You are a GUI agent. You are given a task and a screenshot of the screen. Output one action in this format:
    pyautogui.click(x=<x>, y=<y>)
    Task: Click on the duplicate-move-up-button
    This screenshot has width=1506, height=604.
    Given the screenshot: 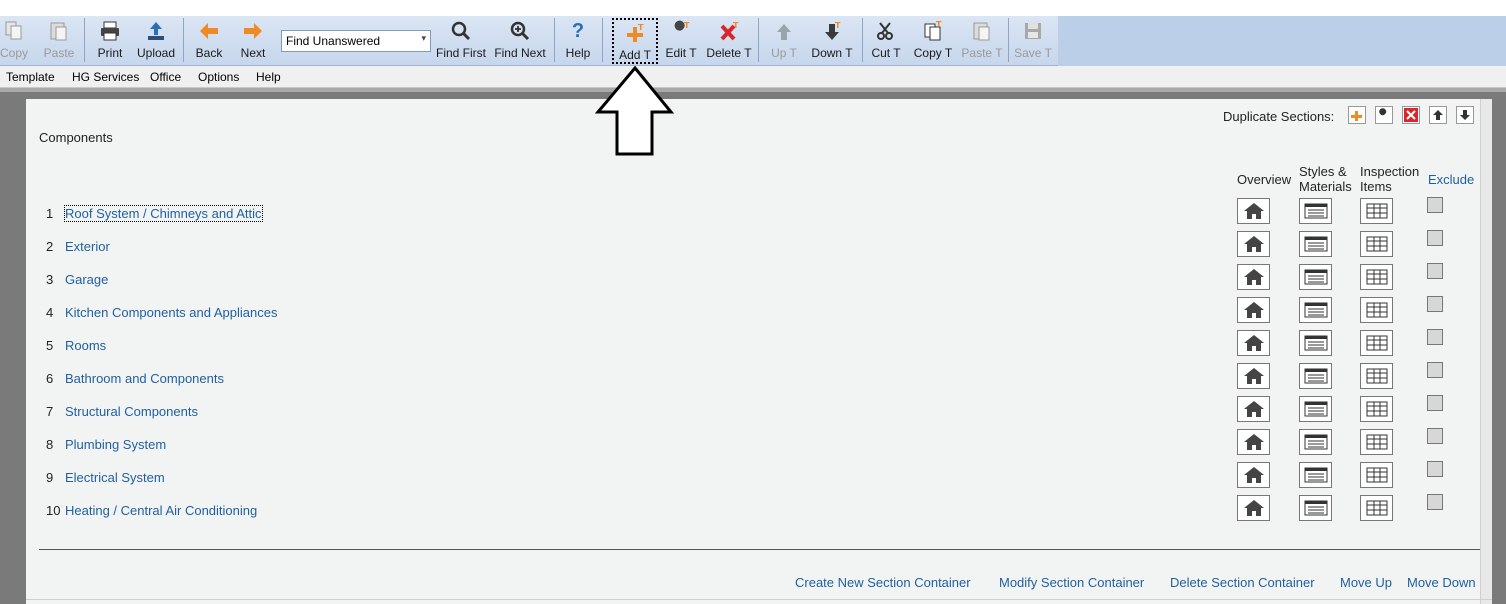 What is the action you would take?
    pyautogui.click(x=1438, y=115)
    